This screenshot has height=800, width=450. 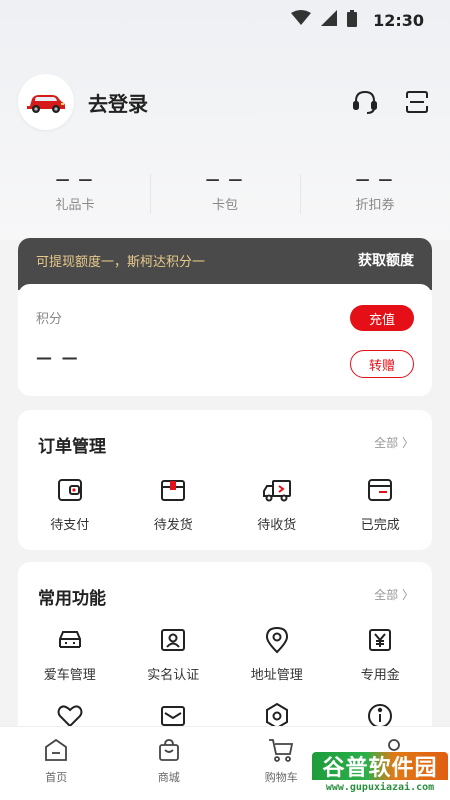 What do you see at coordinates (281, 777) in the screenshot?
I see `nav-cart-label: 购物车` at bounding box center [281, 777].